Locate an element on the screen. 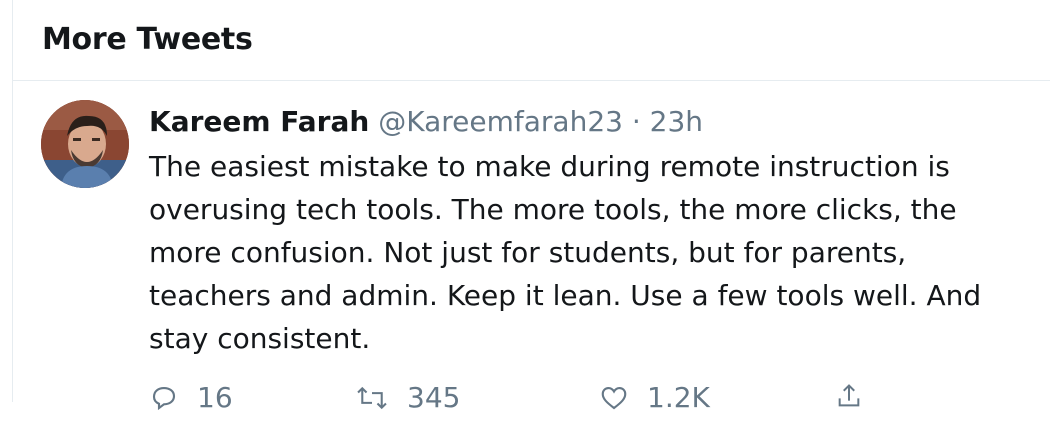  reply-button: 16 is located at coordinates (191, 397).